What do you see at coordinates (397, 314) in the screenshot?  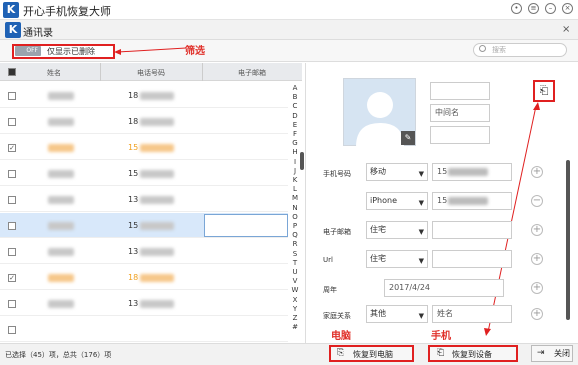 I see `relation-type-select: 其他 ▼` at bounding box center [397, 314].